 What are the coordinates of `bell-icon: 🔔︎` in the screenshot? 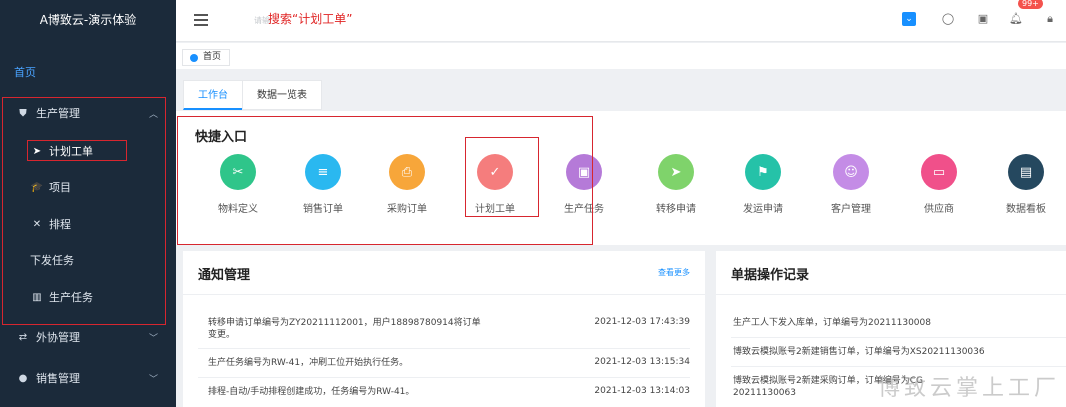 It's located at (1016, 19).